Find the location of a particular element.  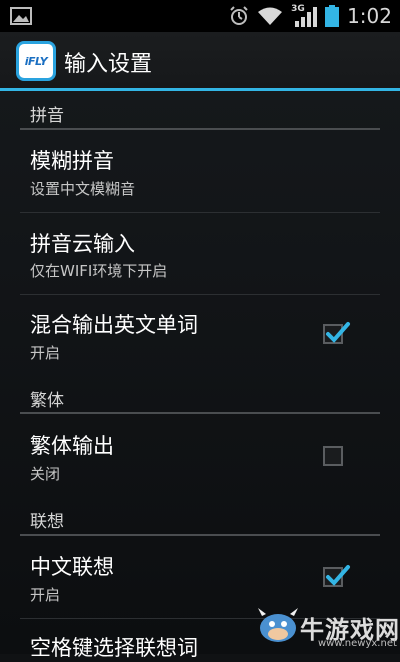

status-bar: 3G 1:02 is located at coordinates (200, 16).